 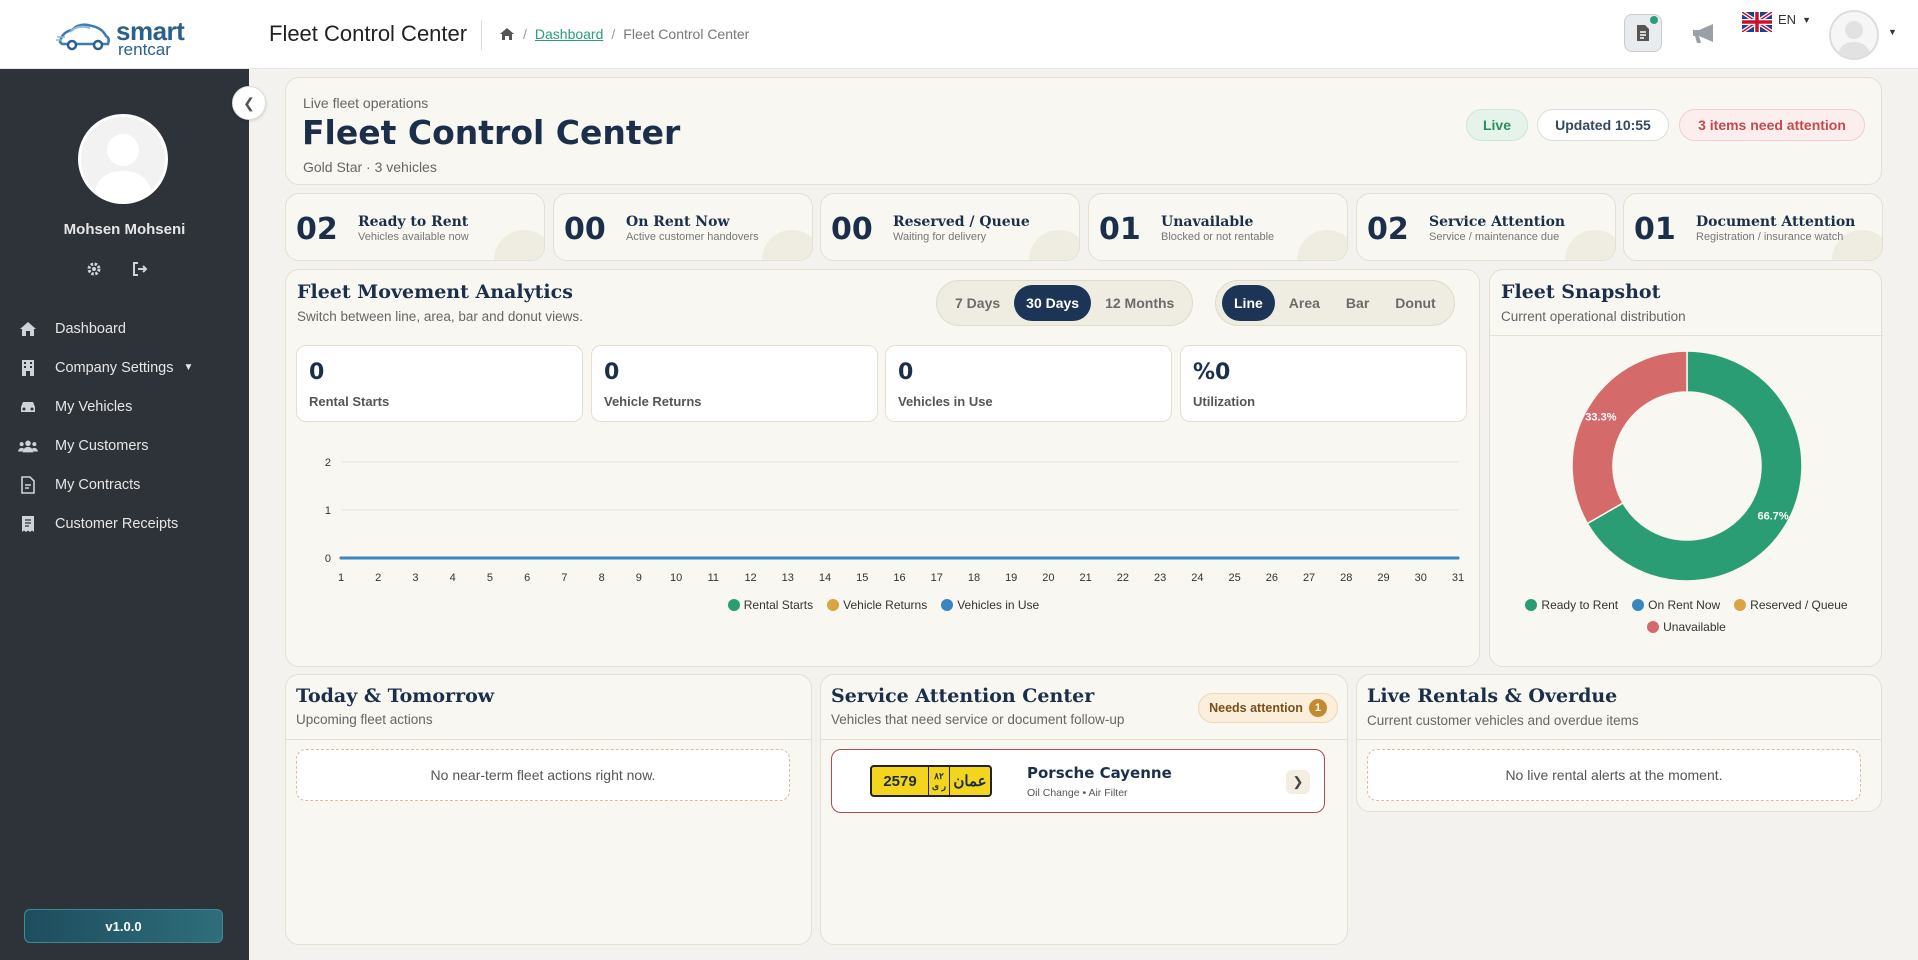 I want to click on brand-logo: smart rentcar, so click(x=126, y=37).